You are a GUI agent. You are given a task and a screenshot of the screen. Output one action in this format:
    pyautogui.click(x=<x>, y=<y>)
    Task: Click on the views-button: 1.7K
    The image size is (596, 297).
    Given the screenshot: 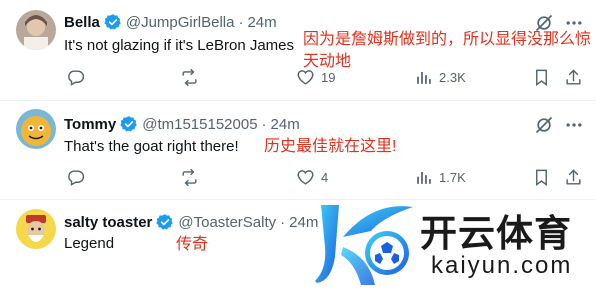 What is the action you would take?
    pyautogui.click(x=440, y=177)
    